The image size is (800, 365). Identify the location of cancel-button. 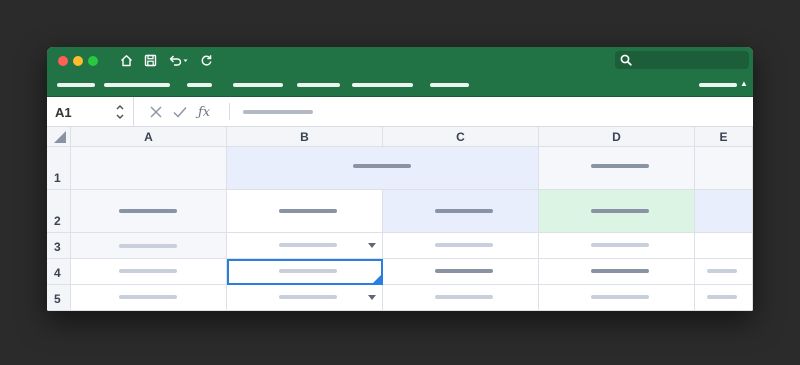
(156, 112).